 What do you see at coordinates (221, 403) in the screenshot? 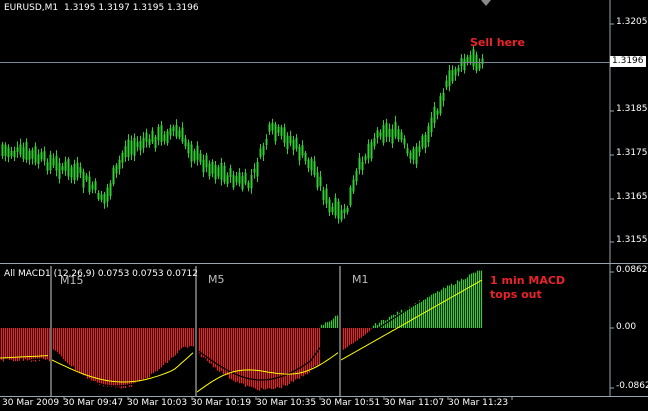
I see `time-tick-4: 30 Mar 10:19` at bounding box center [221, 403].